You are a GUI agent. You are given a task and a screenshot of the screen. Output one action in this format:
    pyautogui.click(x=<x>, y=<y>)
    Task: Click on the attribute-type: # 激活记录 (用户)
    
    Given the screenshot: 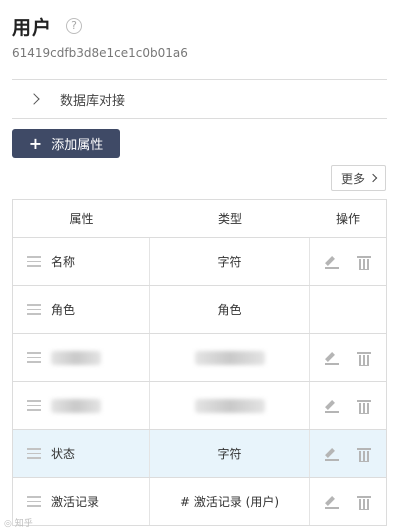 What is the action you would take?
    pyautogui.click(x=229, y=502)
    